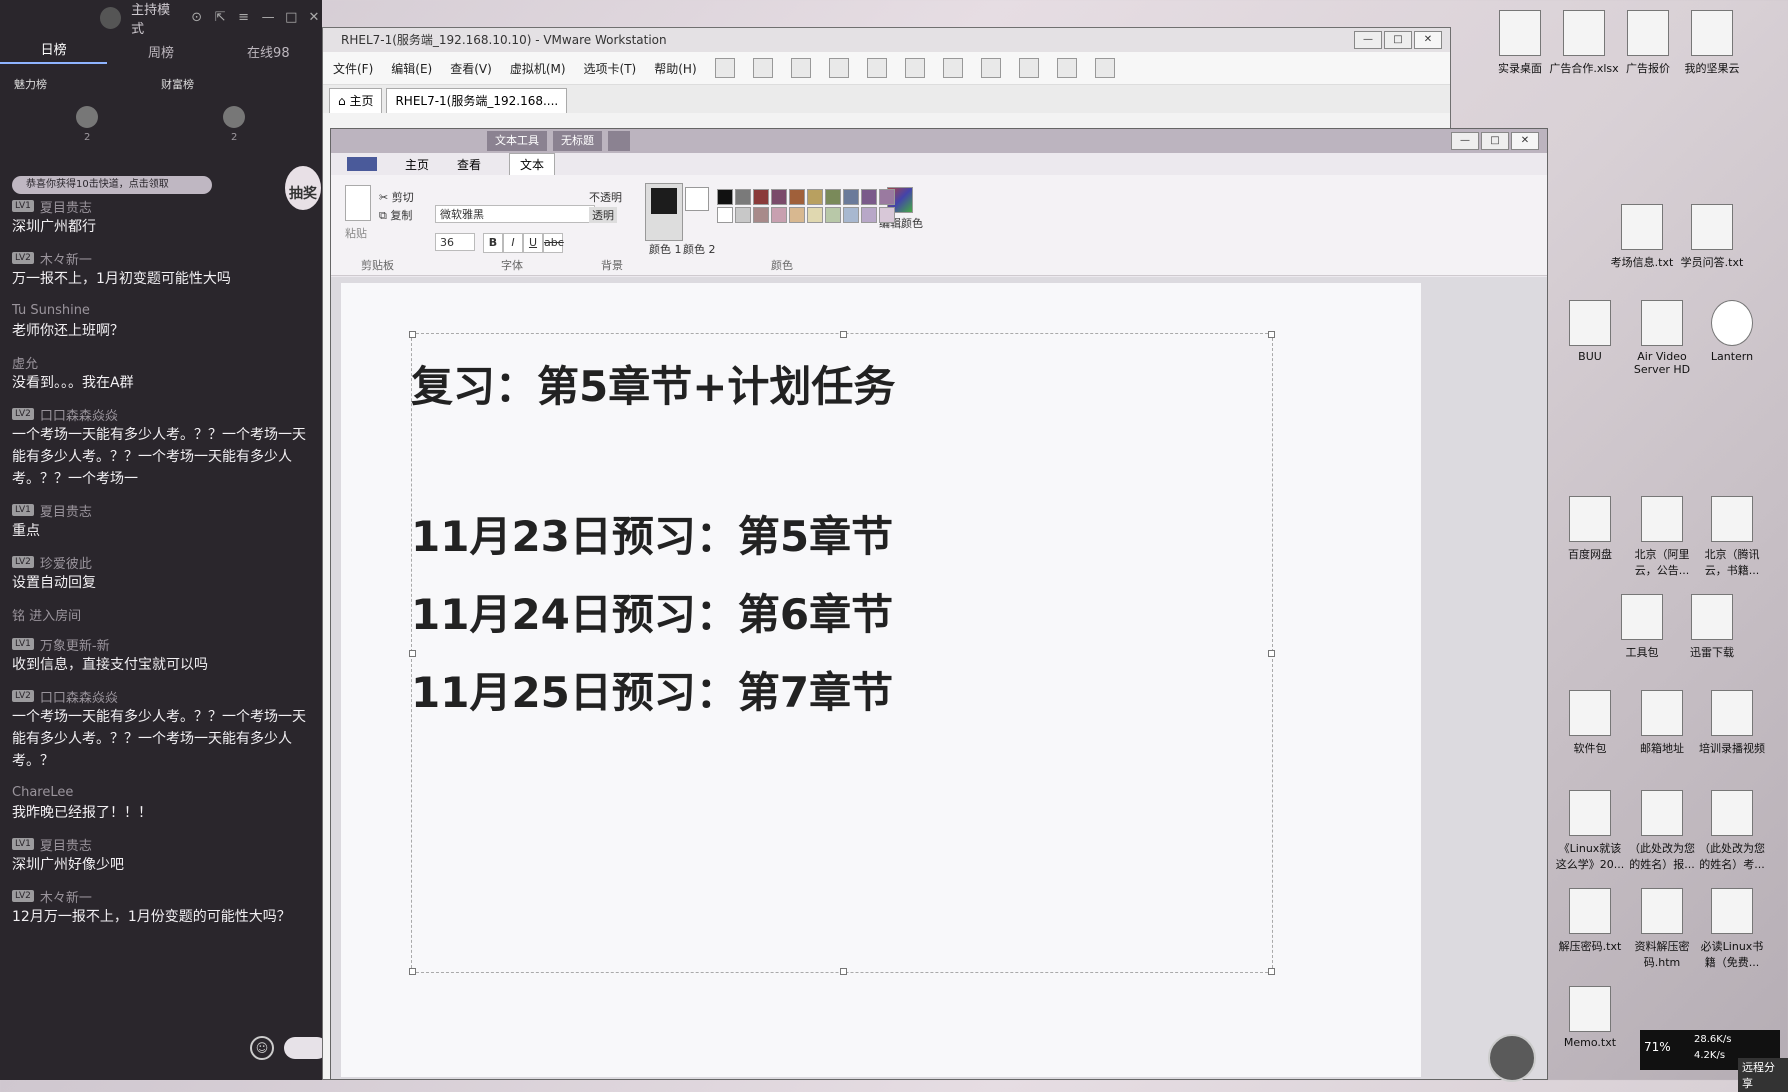 The height and width of the screenshot is (1092, 1788). I want to click on desktop-icon: 工具包, so click(1642, 627).